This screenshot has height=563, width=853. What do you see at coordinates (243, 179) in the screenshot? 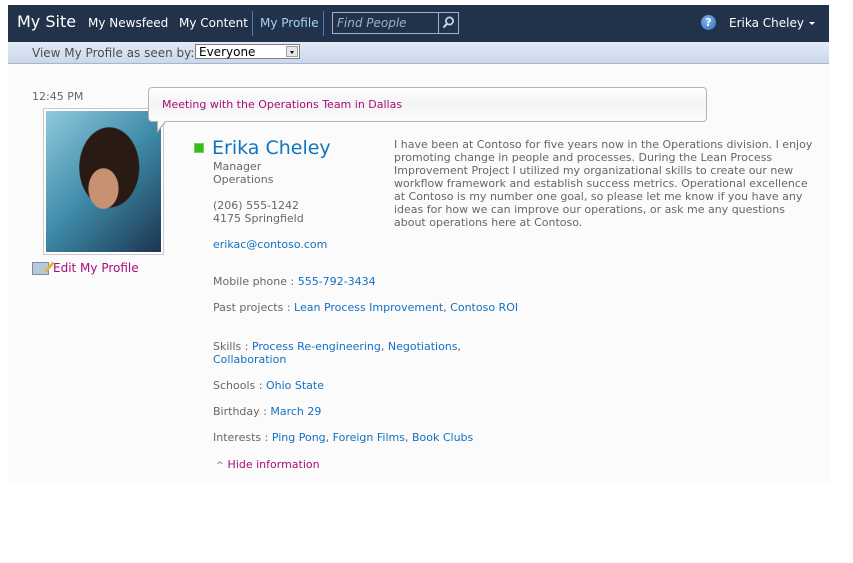
I see `department: Operations` at bounding box center [243, 179].